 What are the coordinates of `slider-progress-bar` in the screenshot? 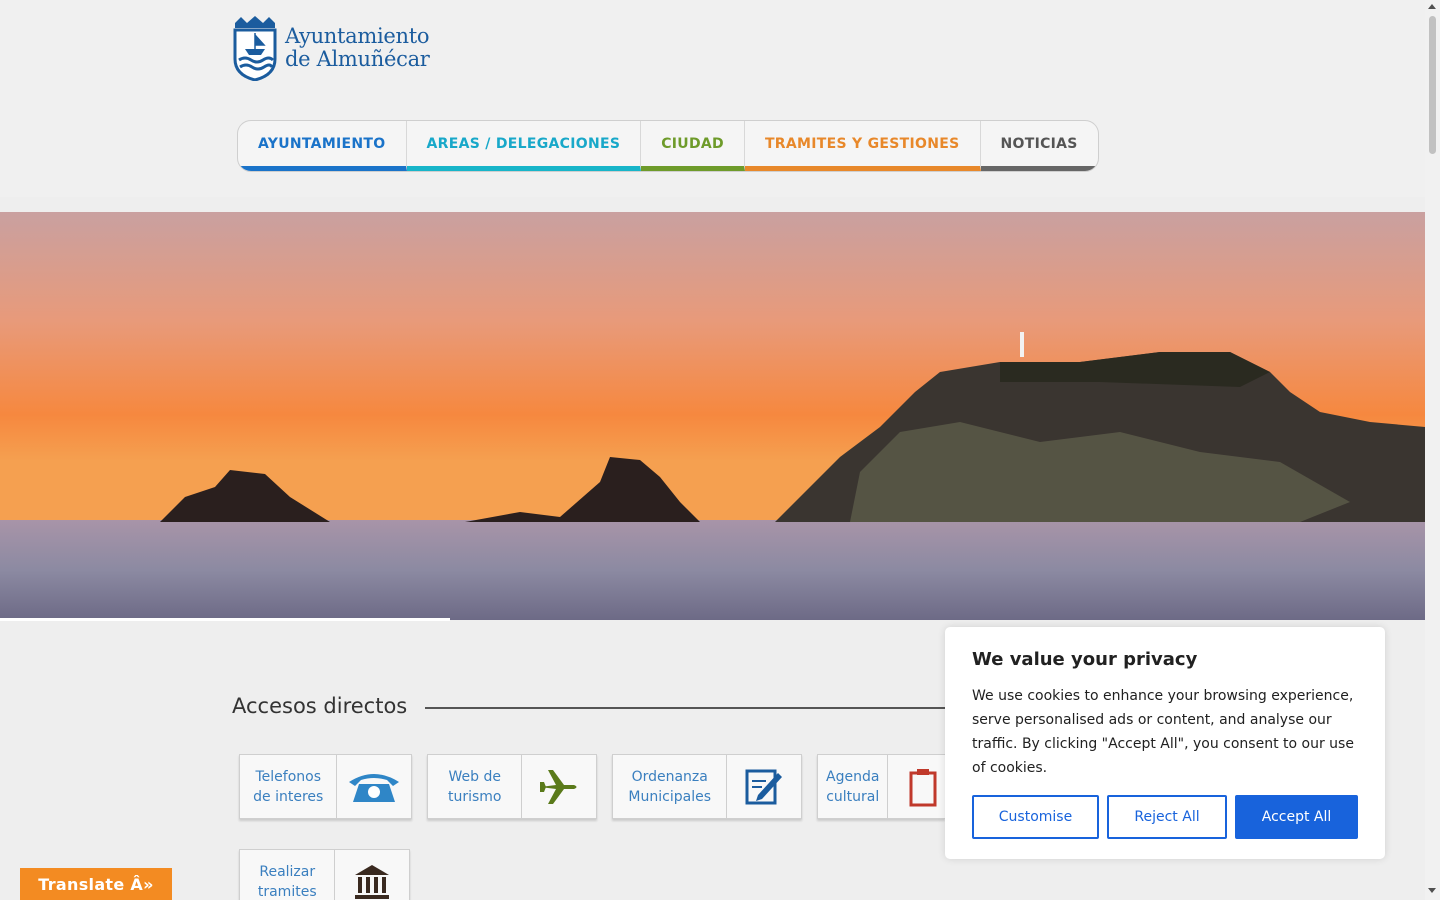 It's located at (225, 619).